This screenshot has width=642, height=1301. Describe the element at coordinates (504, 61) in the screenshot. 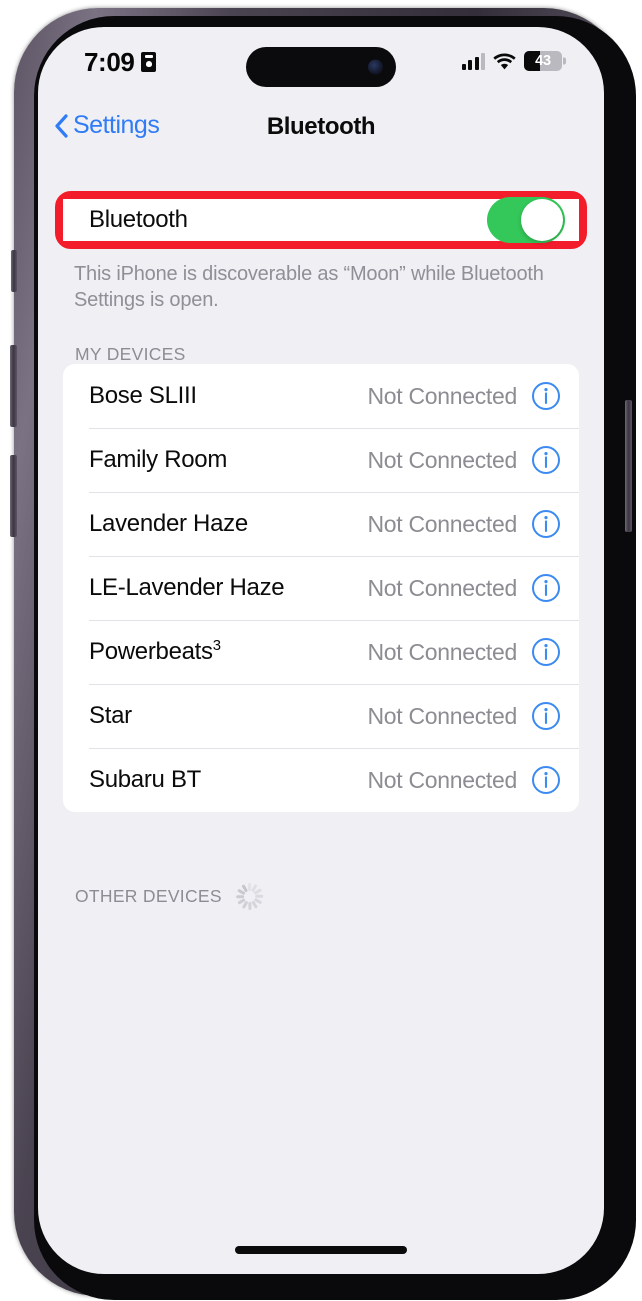

I see `wifi-icon` at that location.